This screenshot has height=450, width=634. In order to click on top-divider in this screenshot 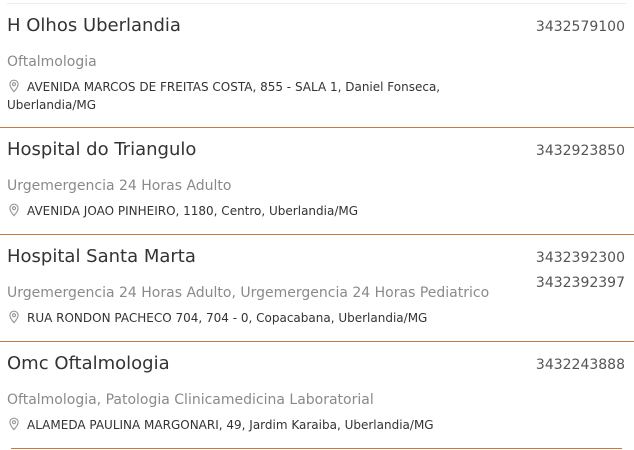, I will do `click(316, 3)`.